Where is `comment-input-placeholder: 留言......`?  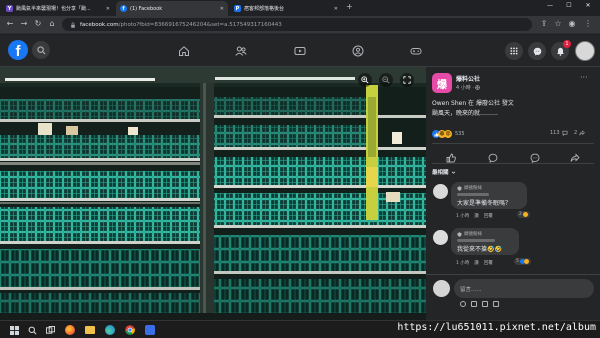
comment-input-placeholder: 留言...... is located at coordinates (471, 289).